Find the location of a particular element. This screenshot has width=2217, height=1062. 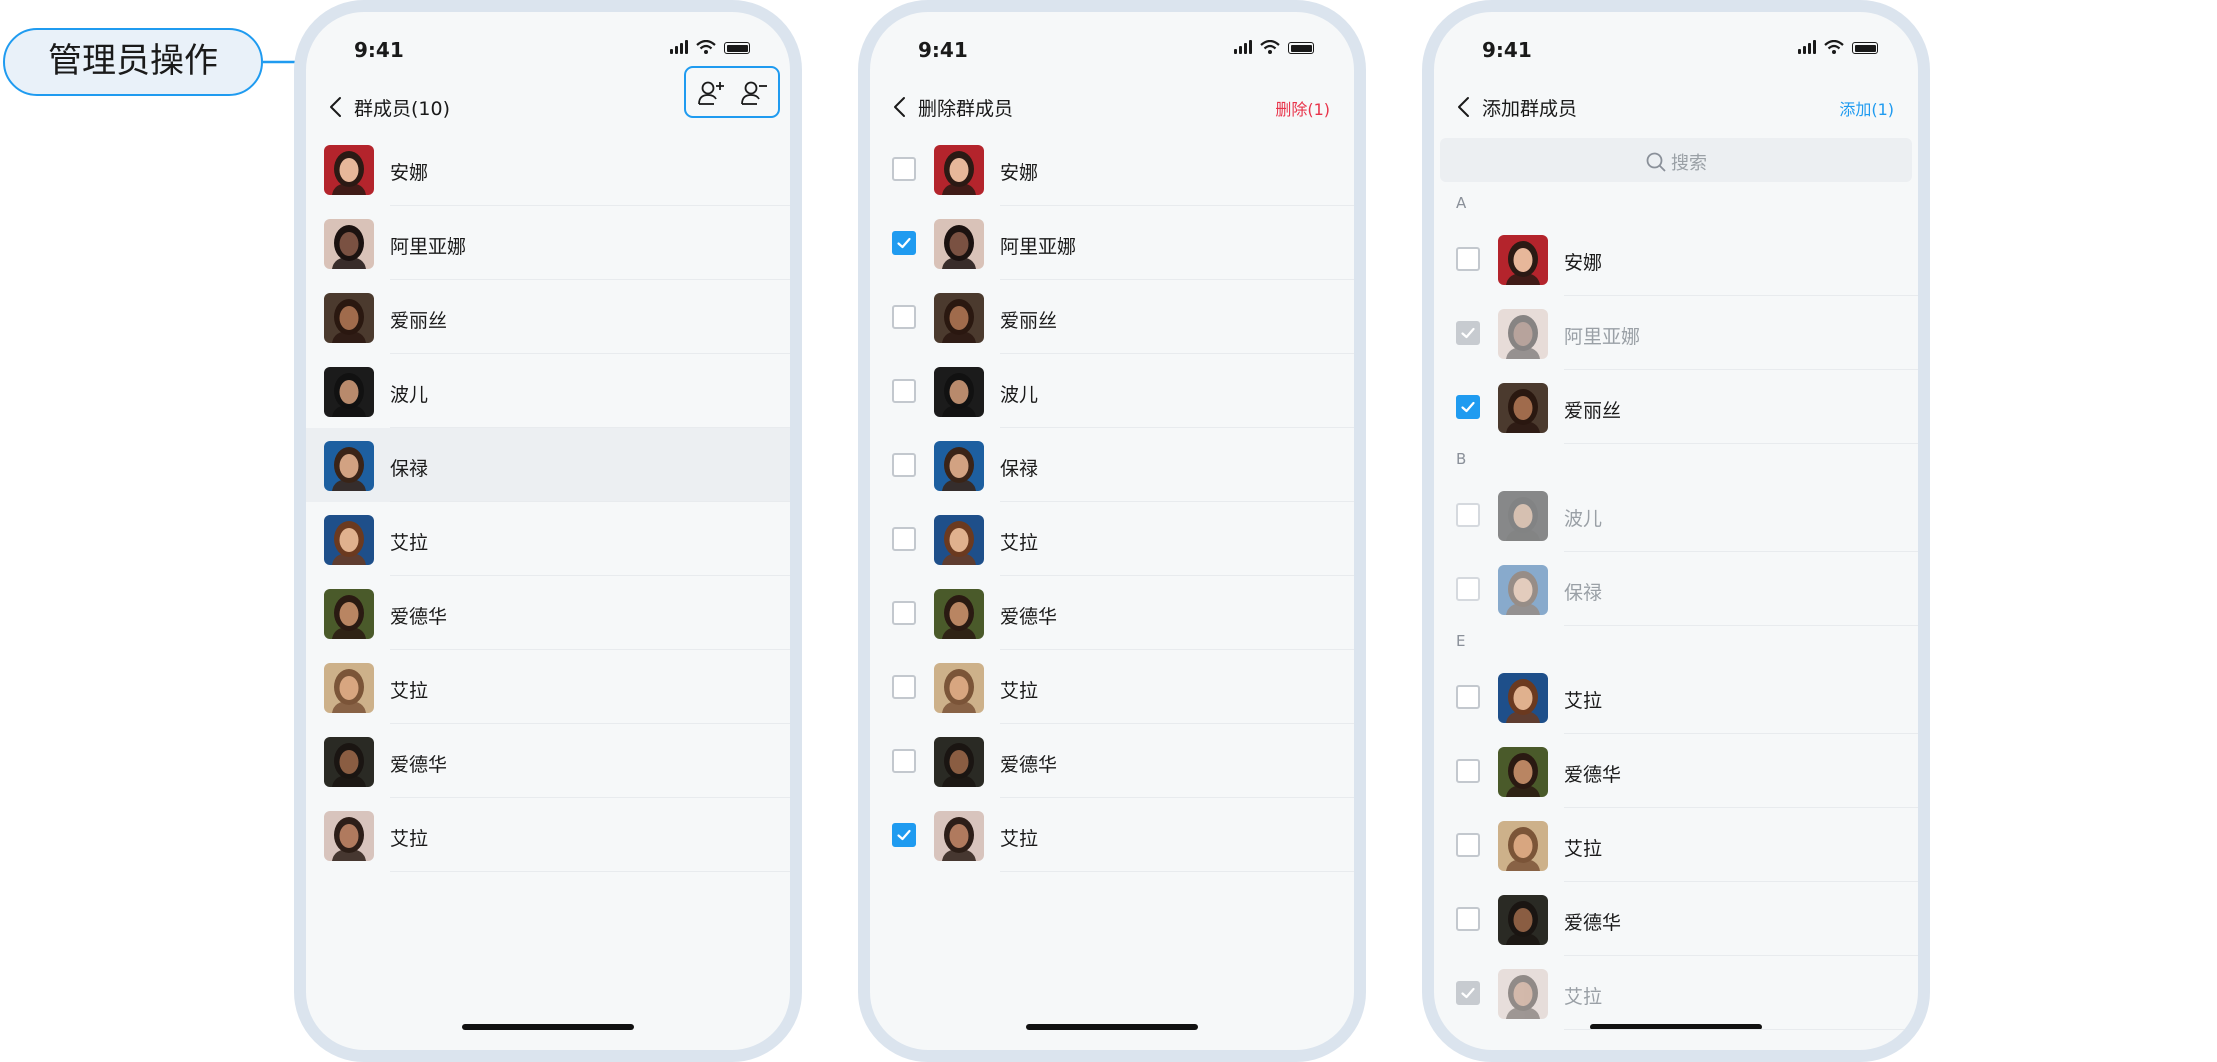

delete-button: 删除(1) is located at coordinates (1302, 108).